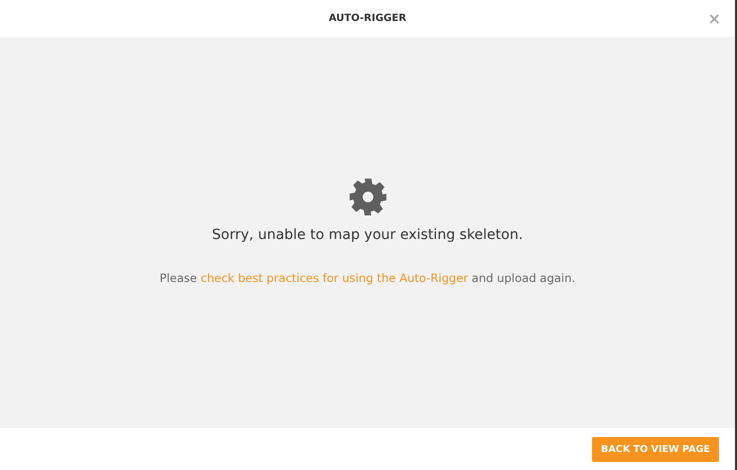 Image resolution: width=737 pixels, height=470 pixels. I want to click on gear-icon, so click(368, 197).